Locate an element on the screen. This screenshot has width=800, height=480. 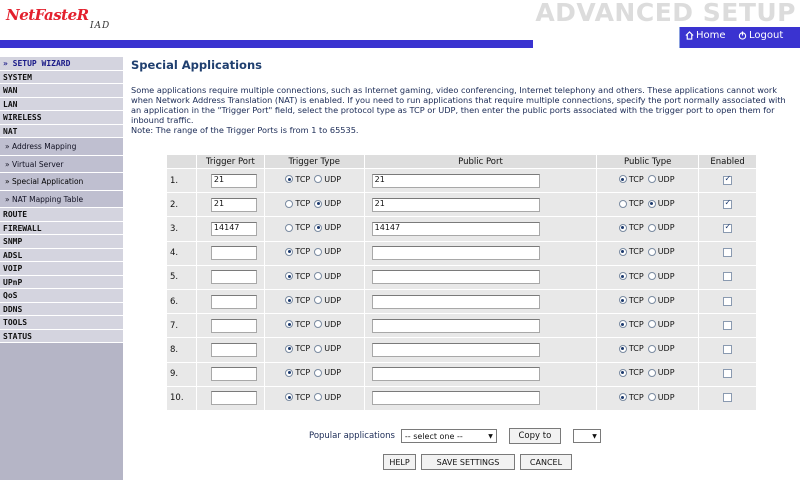
sidebar-item: SYSTEM is located at coordinates (61, 77).